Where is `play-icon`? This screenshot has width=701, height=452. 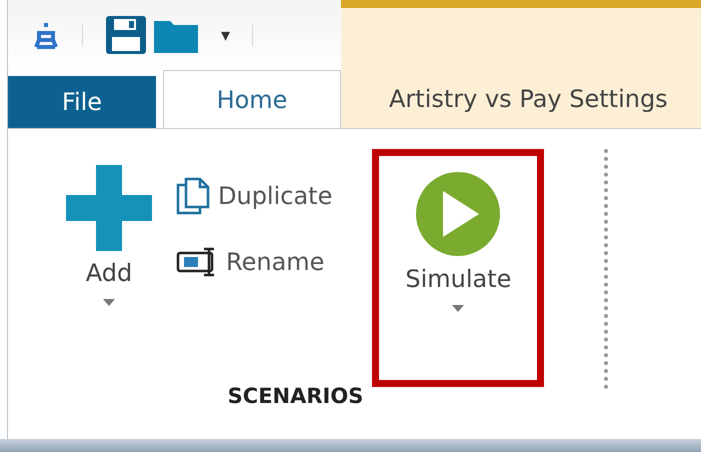 play-icon is located at coordinates (458, 214).